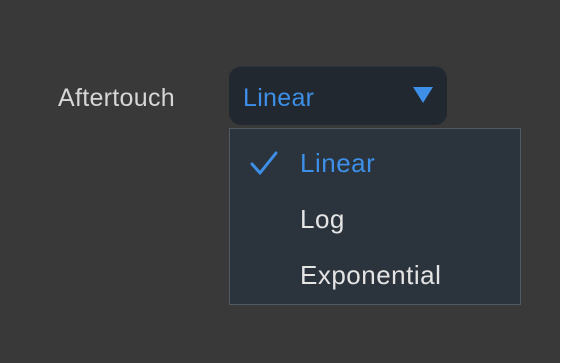  I want to click on menu-item-label: Exponential, so click(371, 275).